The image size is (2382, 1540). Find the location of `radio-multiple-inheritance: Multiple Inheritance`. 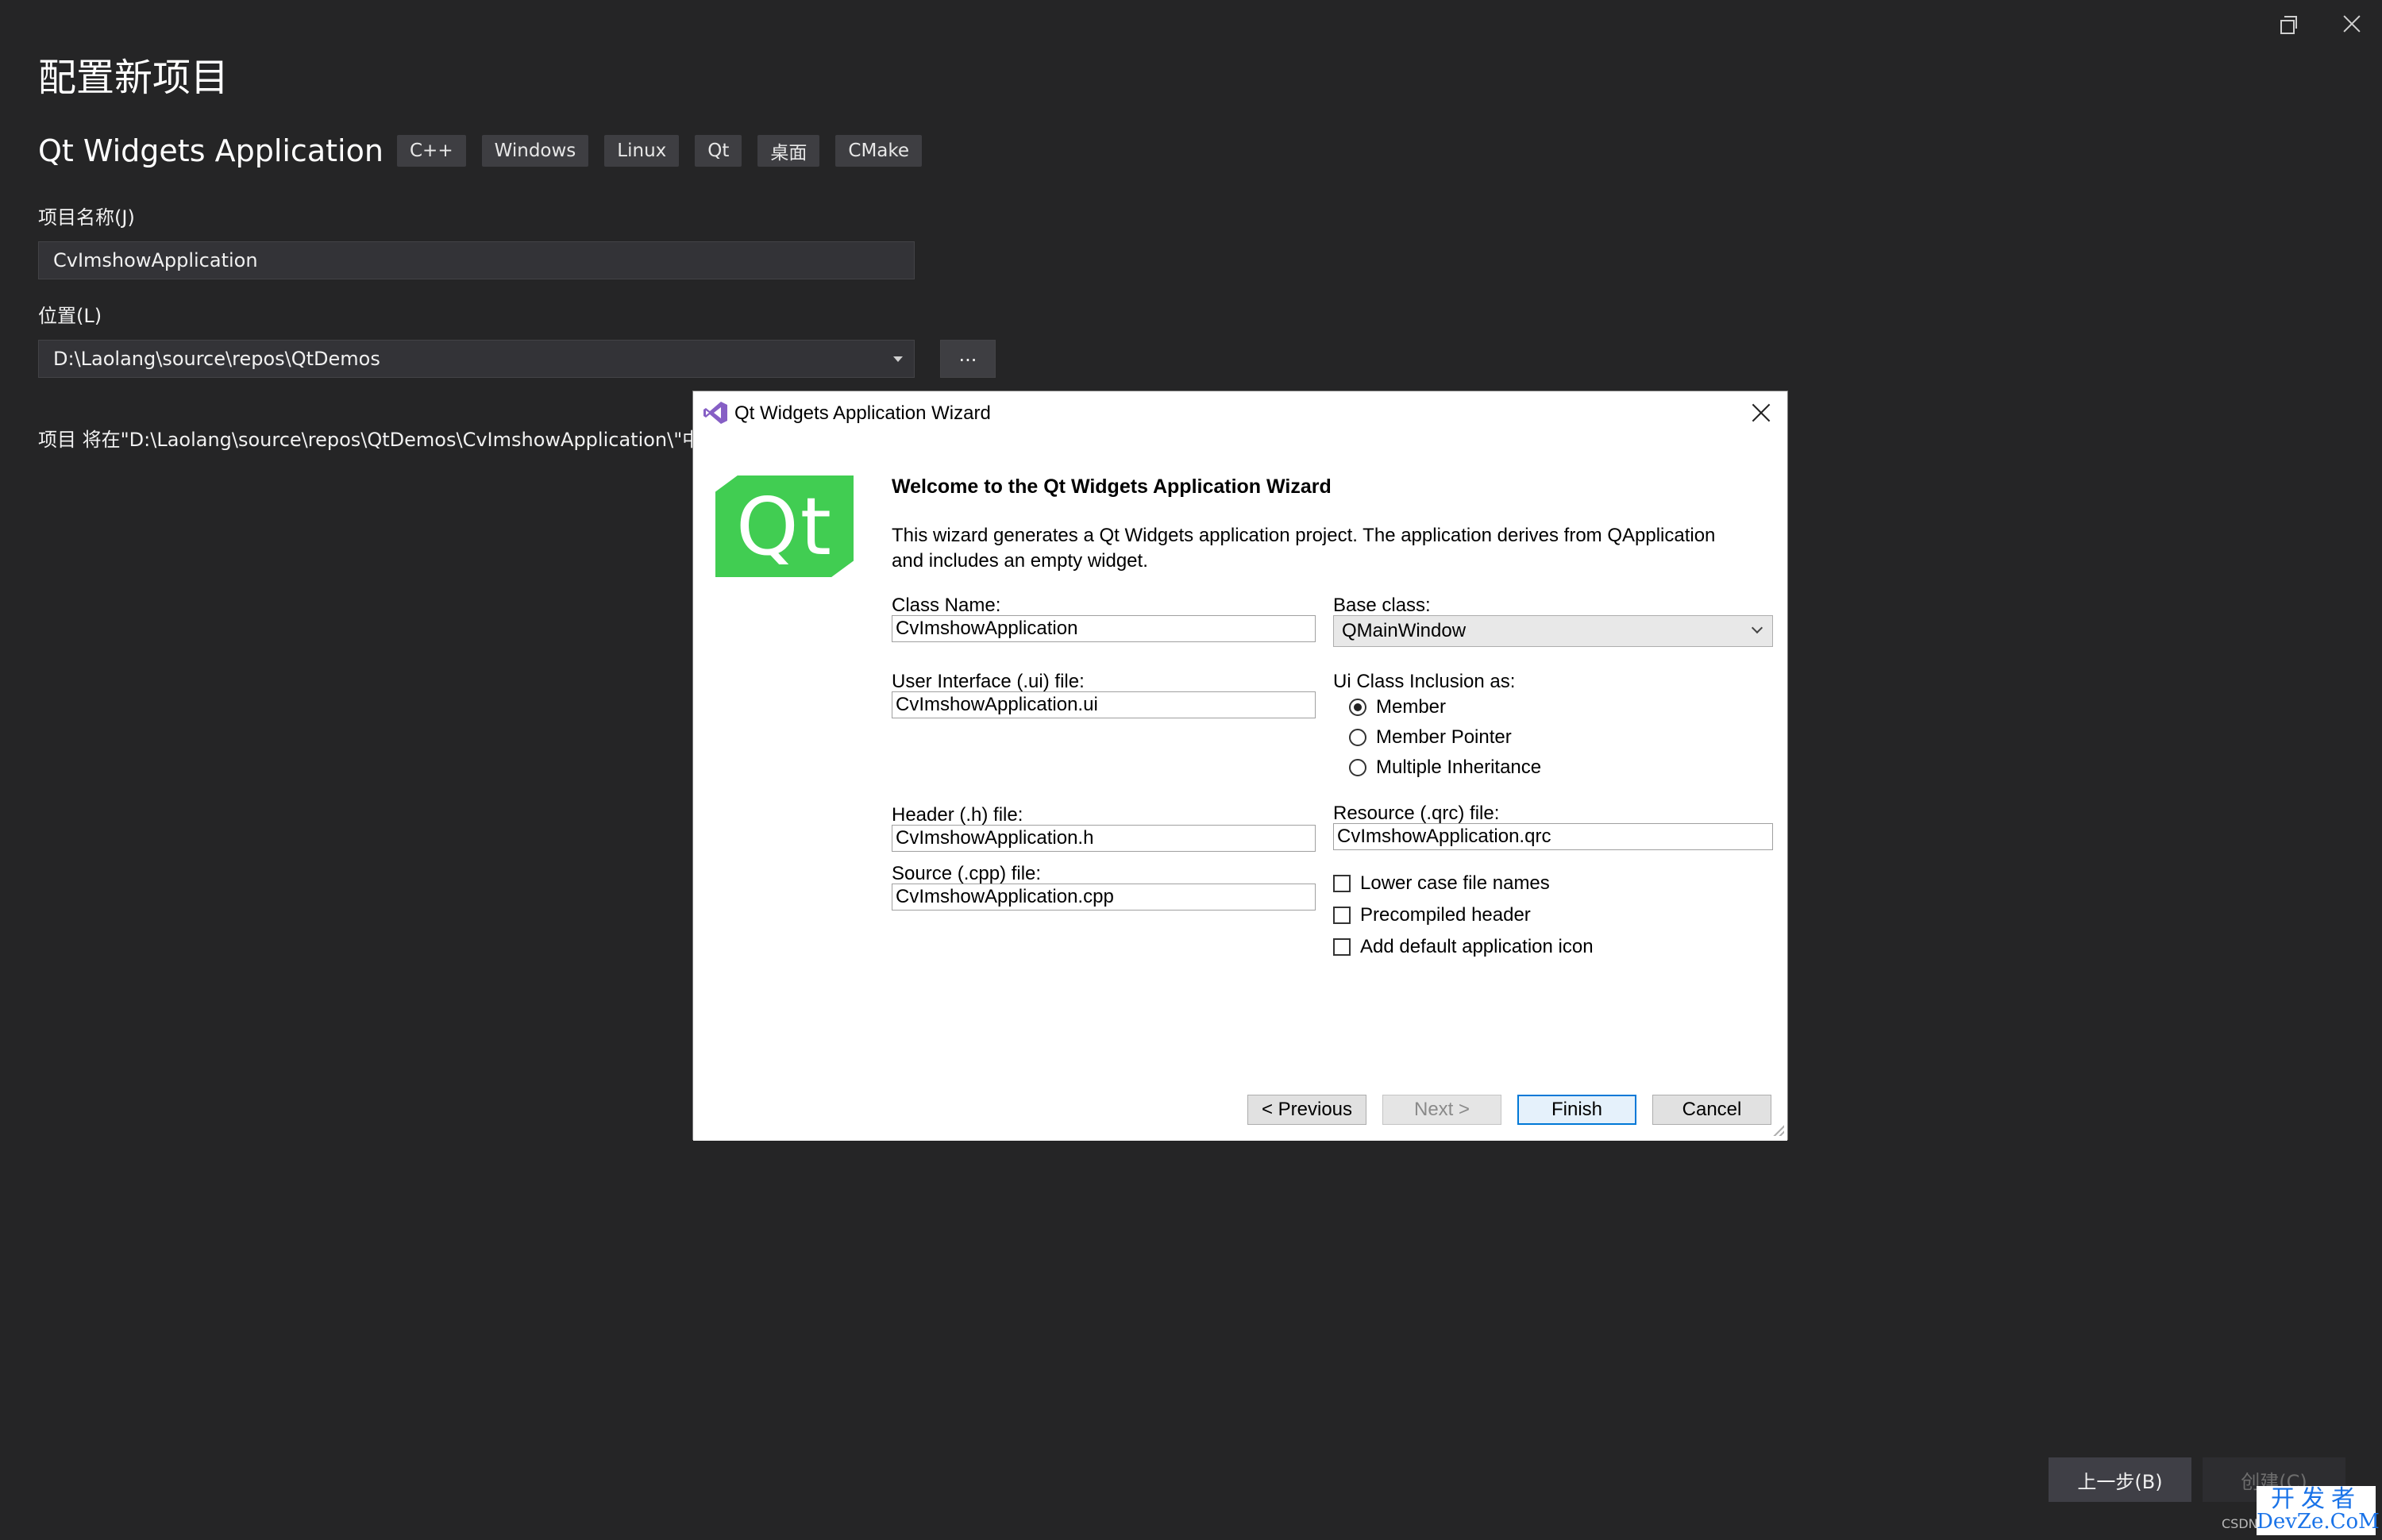

radio-multiple-inheritance: Multiple Inheritance is located at coordinates (1445, 768).